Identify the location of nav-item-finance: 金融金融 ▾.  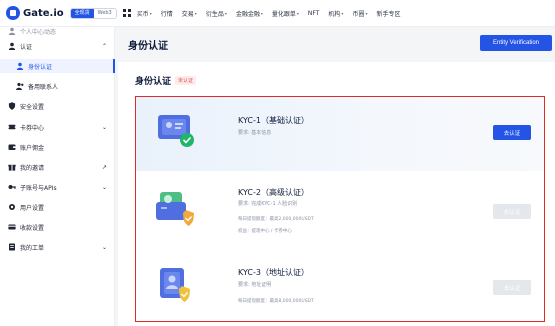
(249, 13).